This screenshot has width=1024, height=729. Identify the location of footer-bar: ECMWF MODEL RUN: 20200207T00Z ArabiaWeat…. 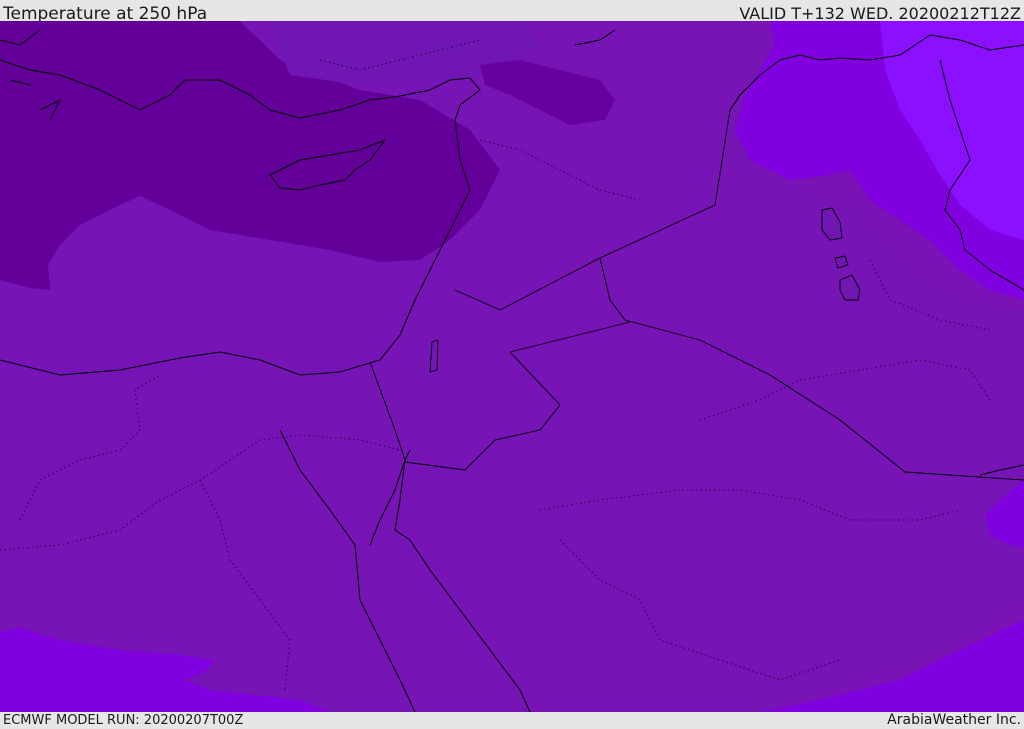
(512, 720).